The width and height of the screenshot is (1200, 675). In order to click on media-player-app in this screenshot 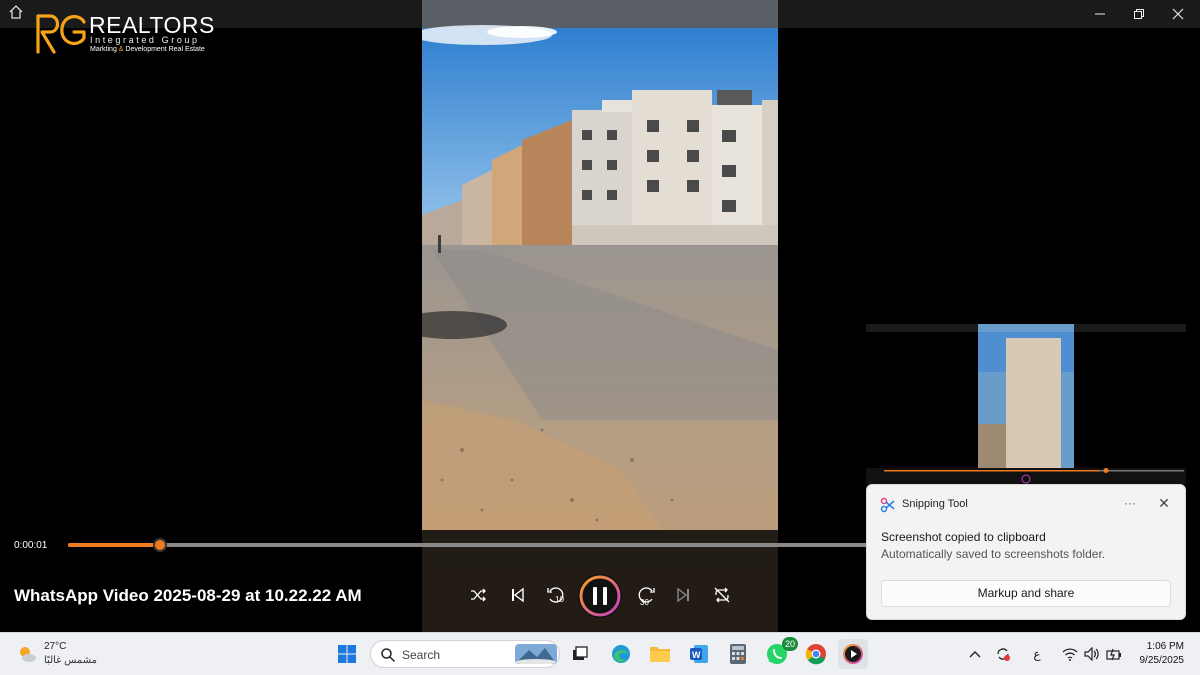, I will do `click(853, 654)`.